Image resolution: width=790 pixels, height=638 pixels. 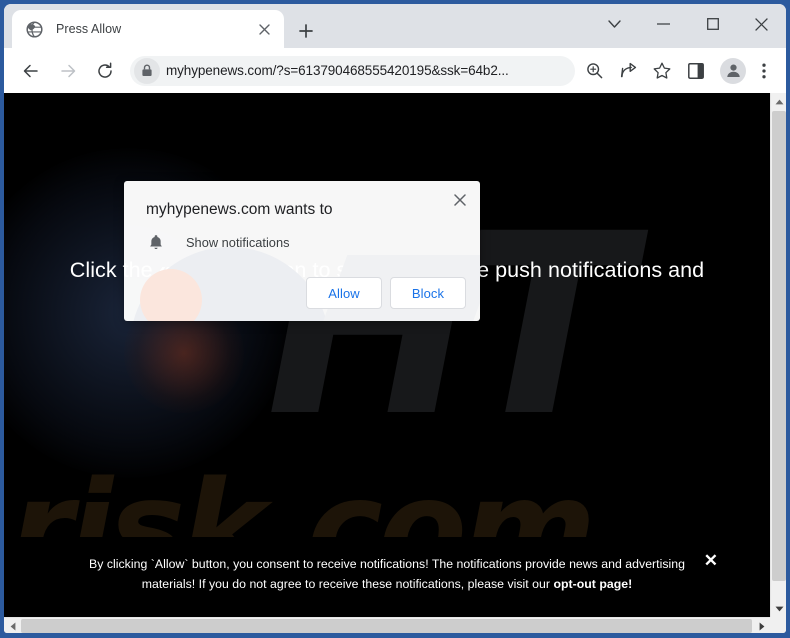 I want to click on three-dot-menu-icon, so click(x=764, y=71).